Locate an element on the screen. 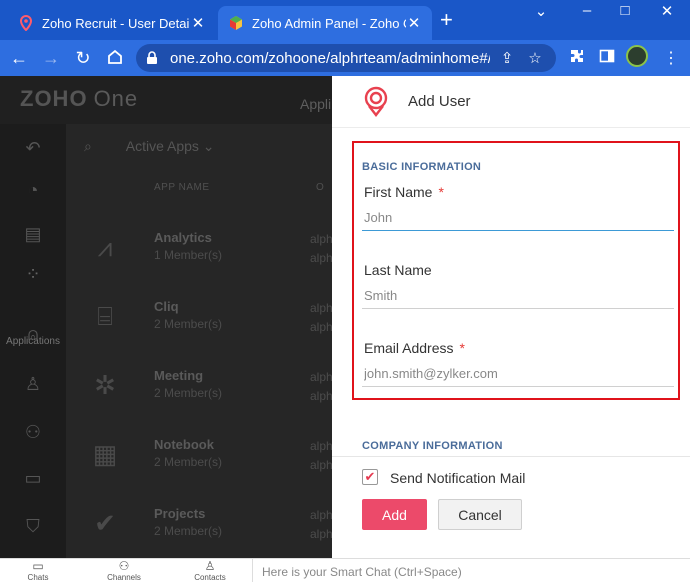  app-header: ZOHO One Appli is located at coordinates (166, 100).